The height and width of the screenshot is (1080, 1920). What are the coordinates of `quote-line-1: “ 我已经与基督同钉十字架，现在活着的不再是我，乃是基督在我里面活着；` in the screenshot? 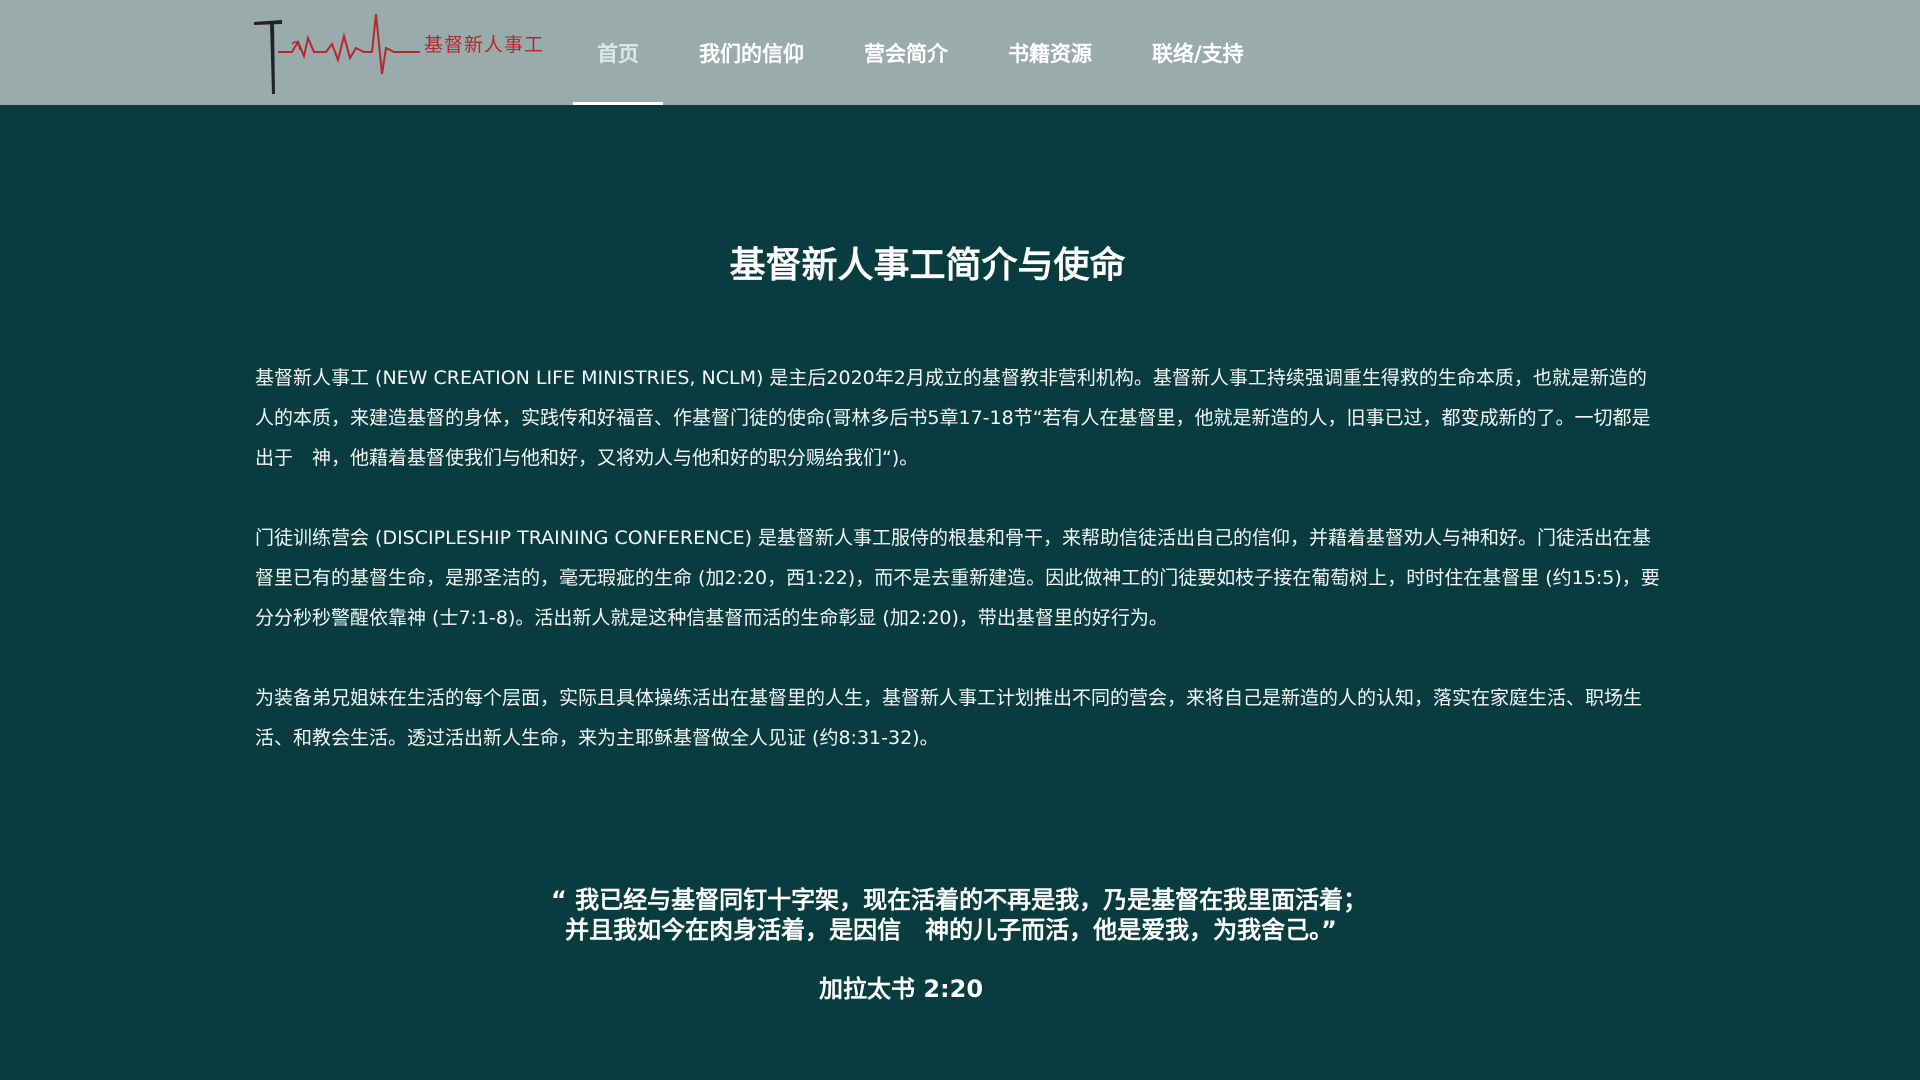 It's located at (959, 900).